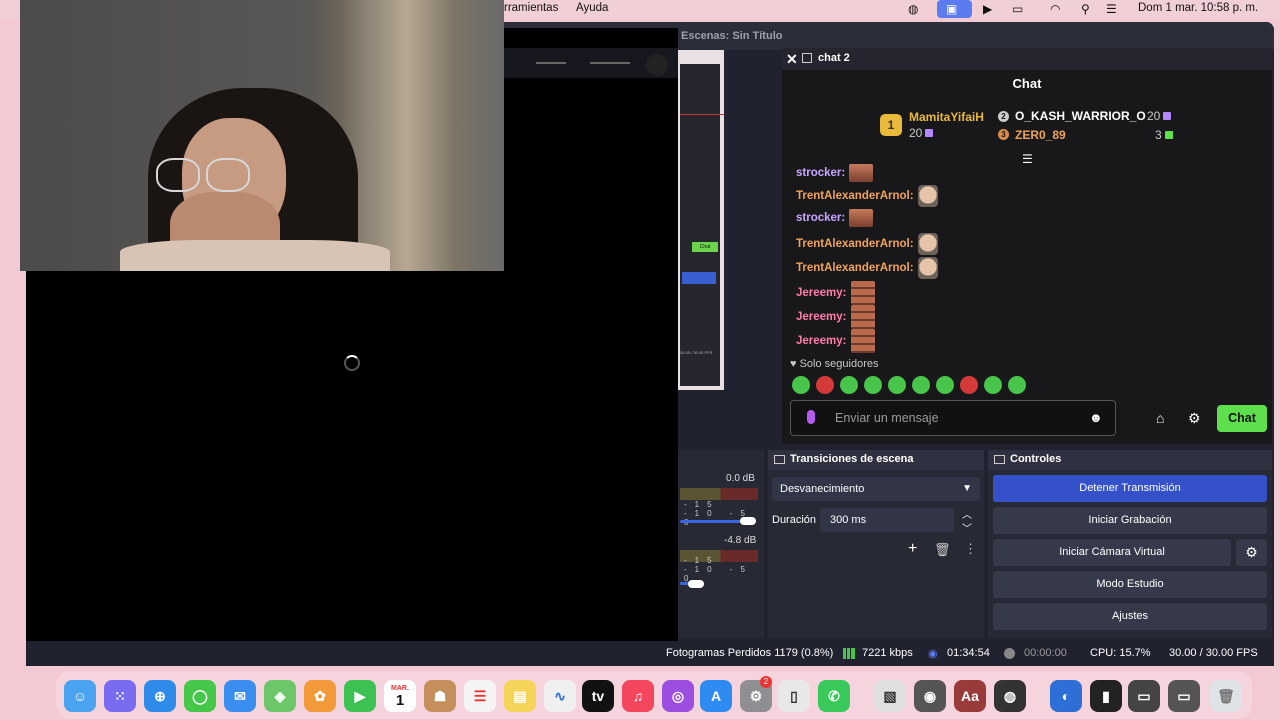 This screenshot has width=1280, height=720. Describe the element at coordinates (1111, 9) in the screenshot. I see `control-center-icon: ☰` at that location.